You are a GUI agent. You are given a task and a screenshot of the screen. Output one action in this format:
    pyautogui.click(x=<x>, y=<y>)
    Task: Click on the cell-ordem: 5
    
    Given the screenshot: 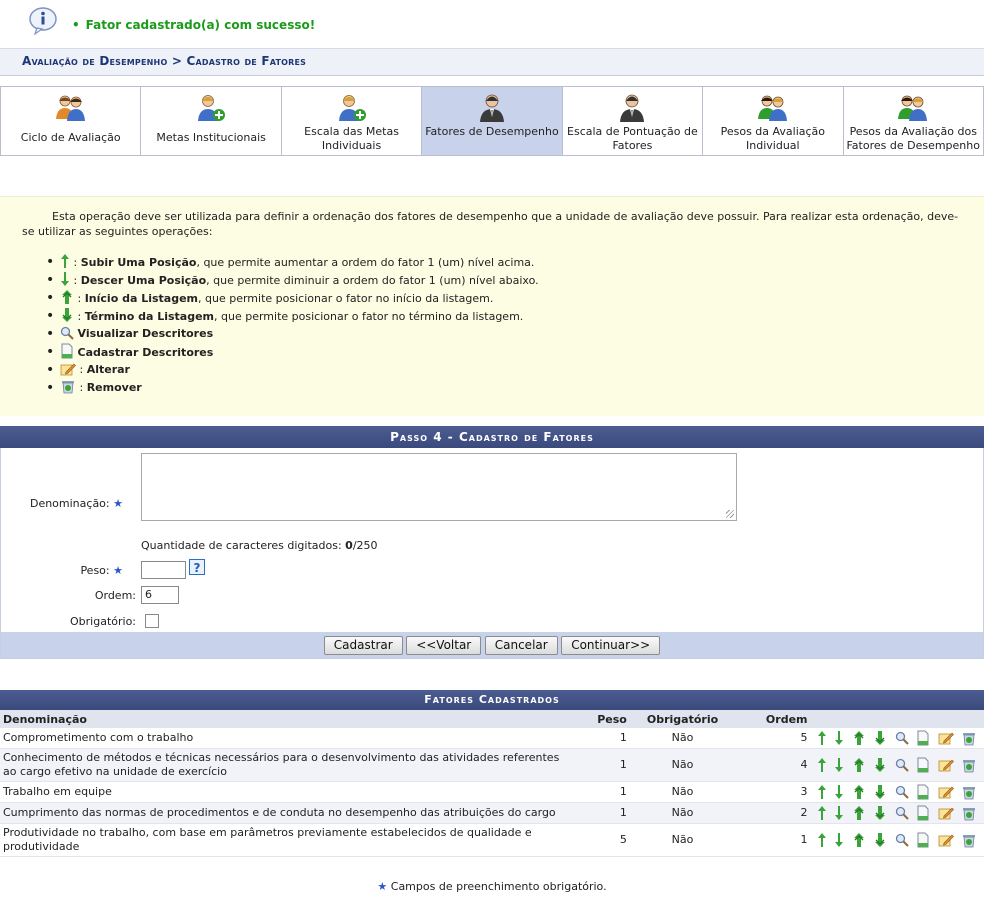 What is the action you would take?
    pyautogui.click(x=773, y=738)
    